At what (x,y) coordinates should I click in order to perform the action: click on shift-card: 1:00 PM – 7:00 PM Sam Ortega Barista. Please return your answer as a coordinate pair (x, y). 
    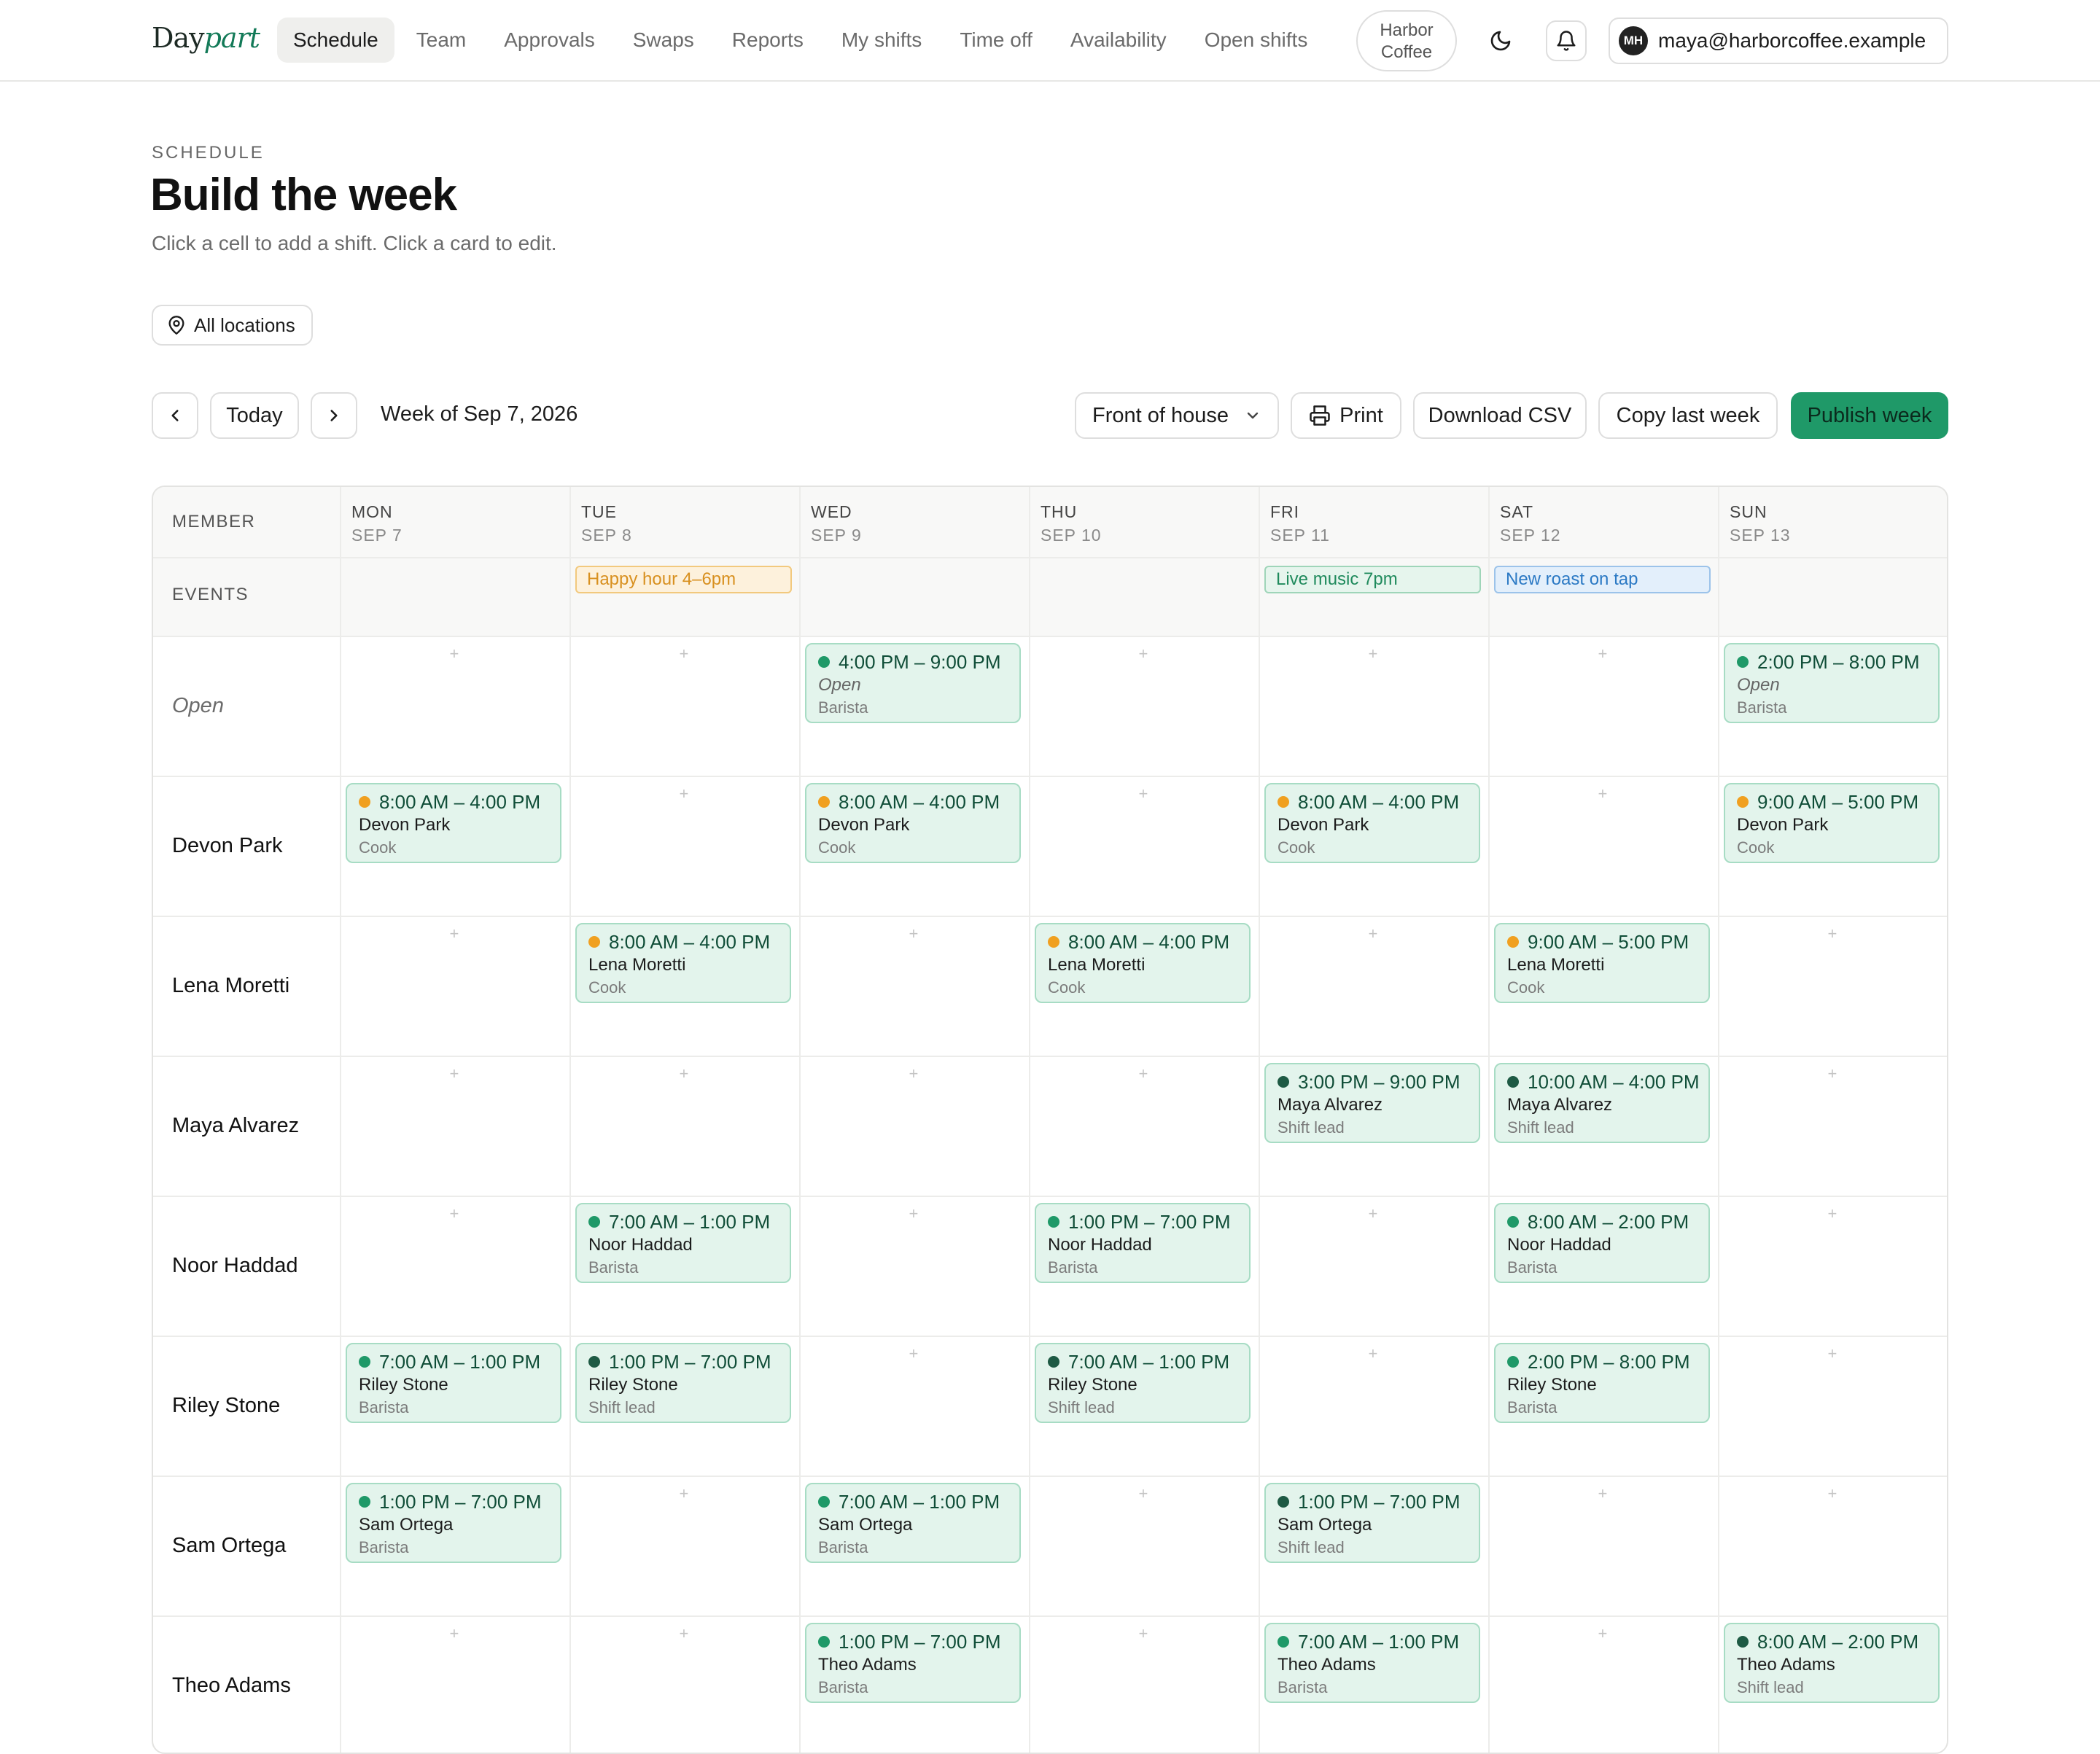
    Looking at the image, I should click on (453, 1523).